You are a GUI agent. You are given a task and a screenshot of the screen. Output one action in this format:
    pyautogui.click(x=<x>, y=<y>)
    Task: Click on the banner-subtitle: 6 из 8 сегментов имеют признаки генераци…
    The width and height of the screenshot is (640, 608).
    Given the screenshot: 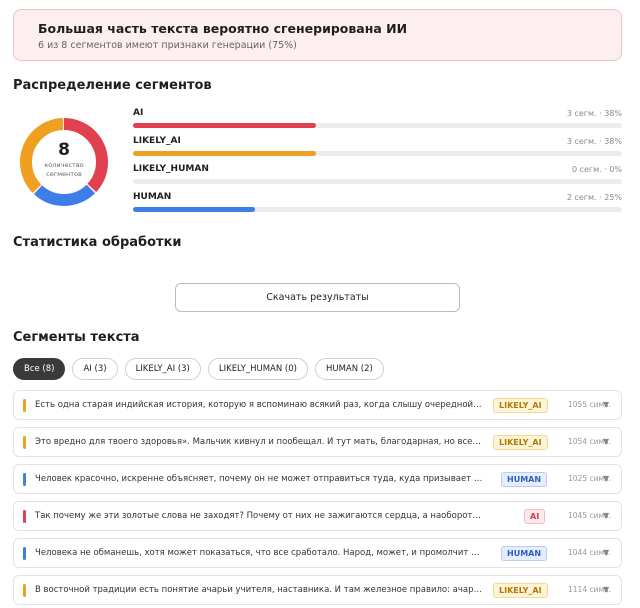 What is the action you would take?
    pyautogui.click(x=167, y=45)
    